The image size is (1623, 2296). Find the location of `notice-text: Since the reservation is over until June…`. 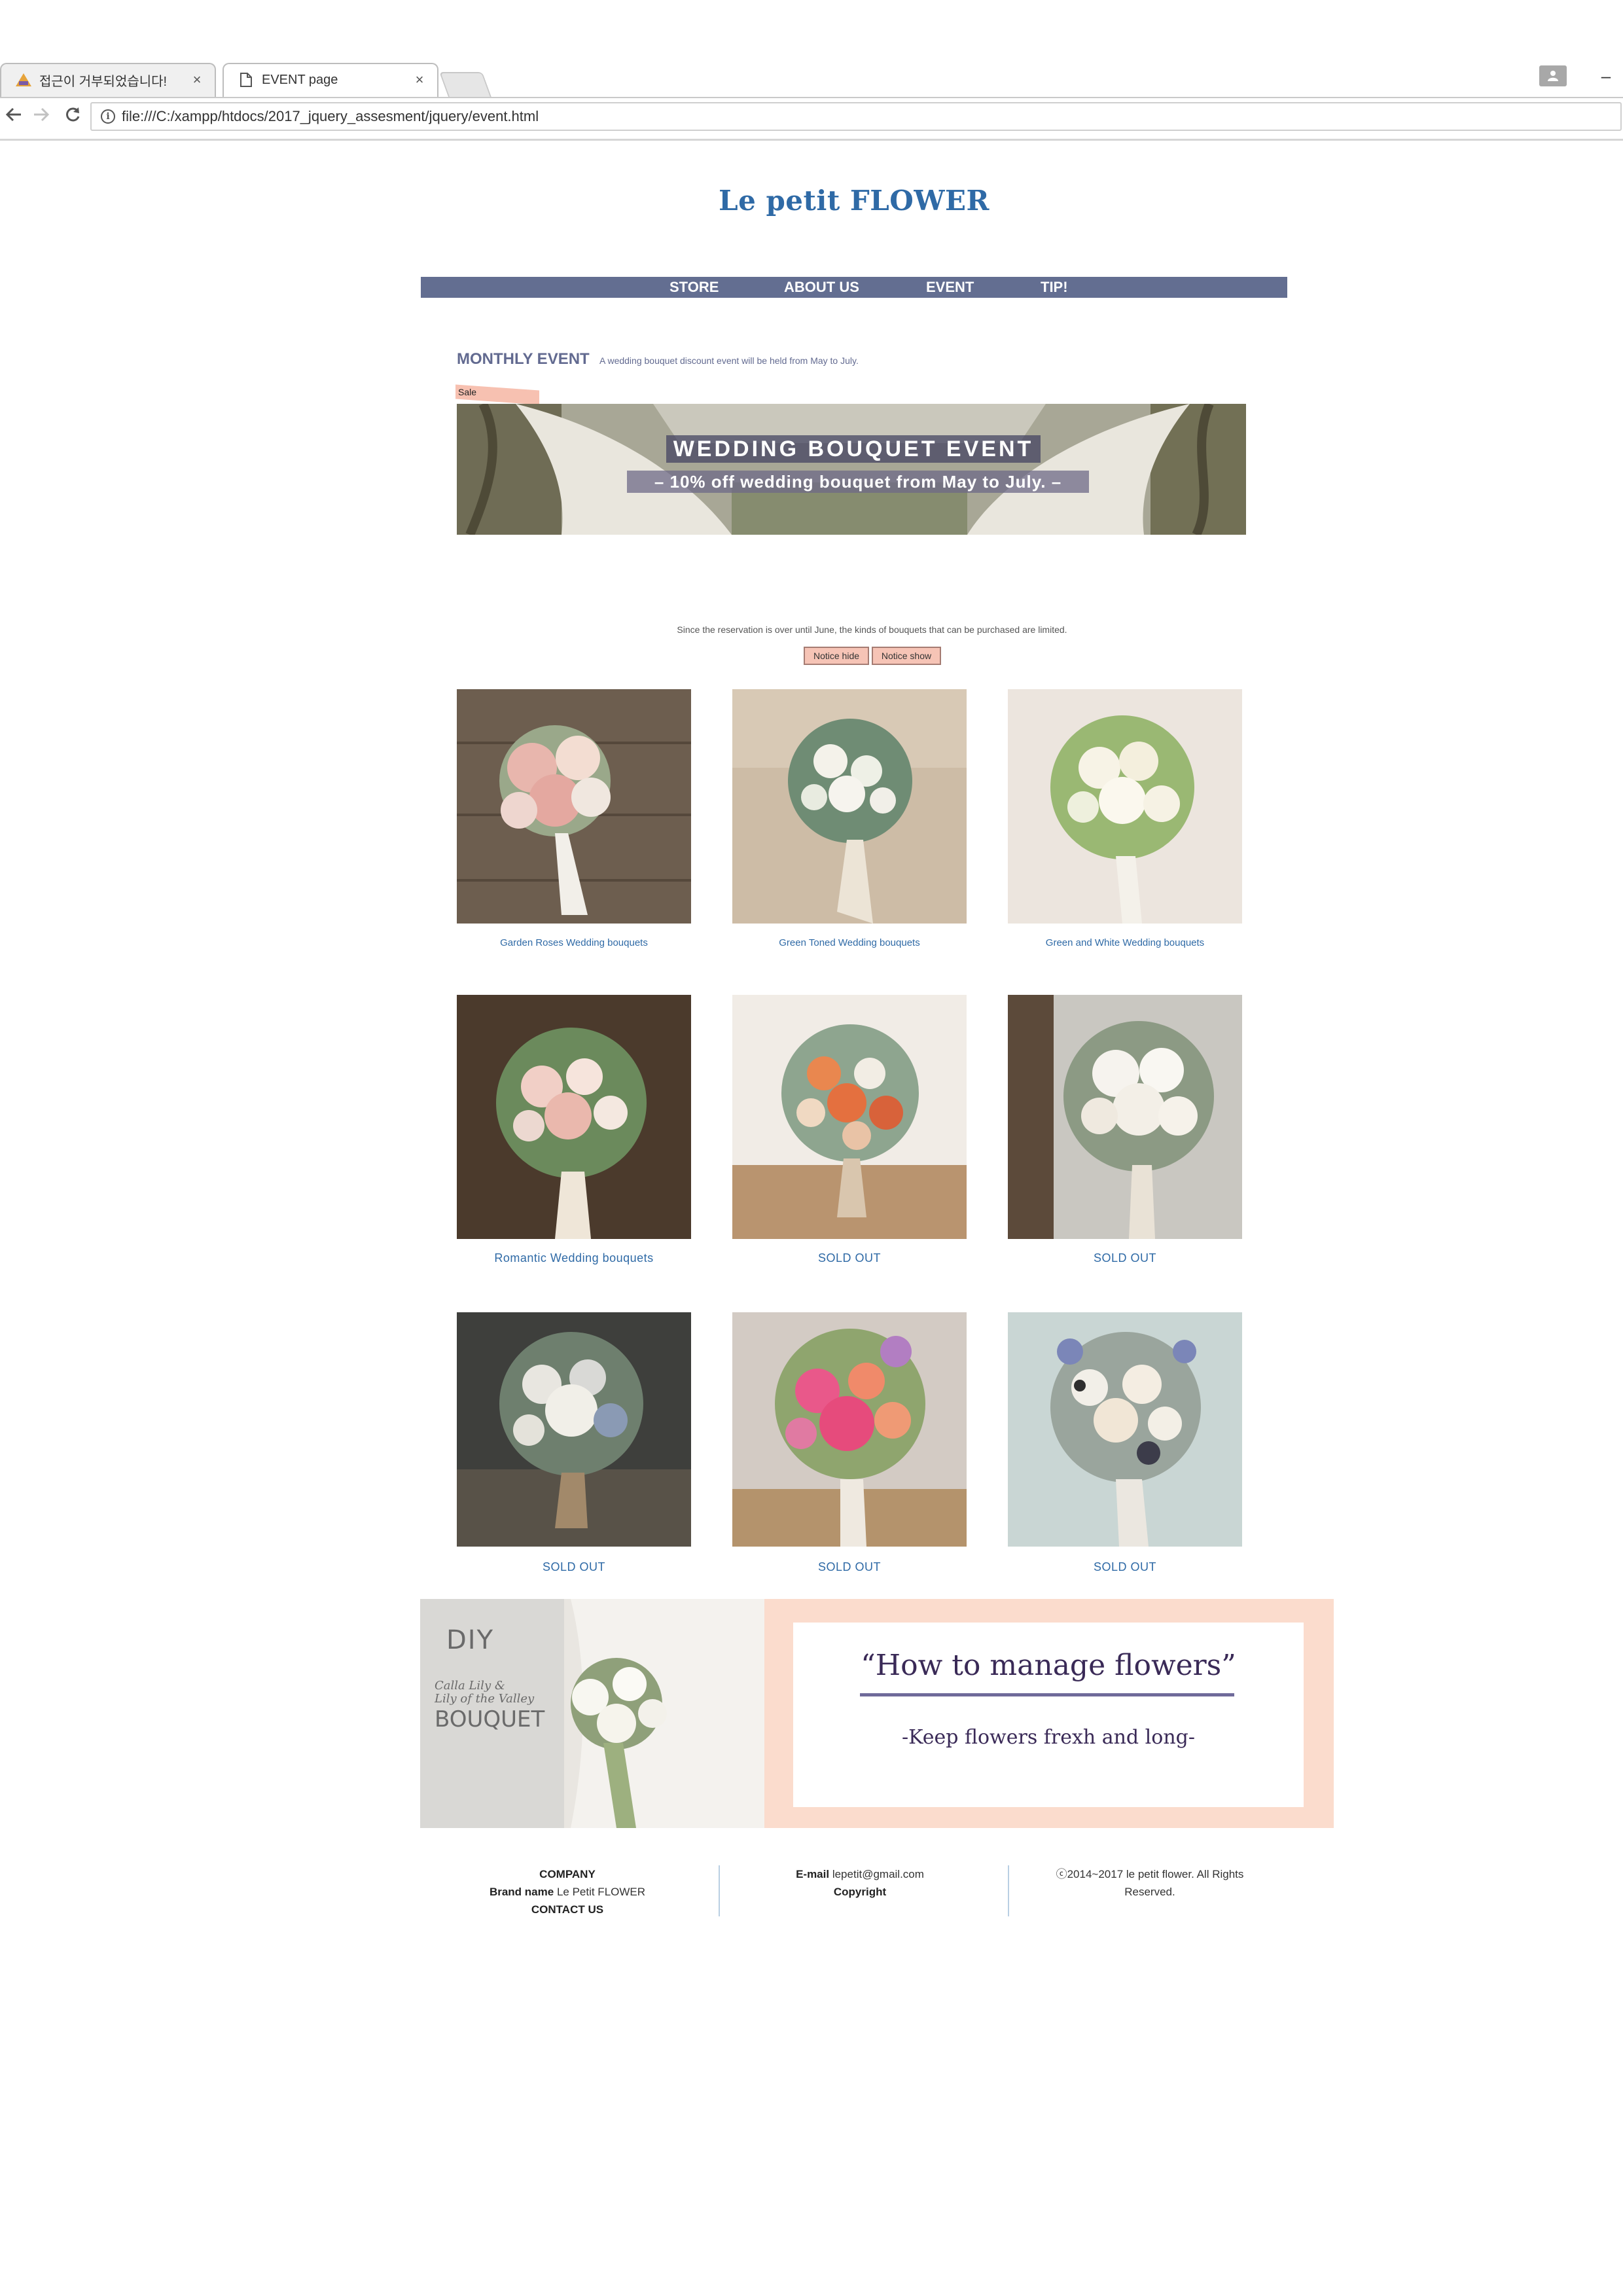

notice-text: Since the reservation is over until June… is located at coordinates (872, 629).